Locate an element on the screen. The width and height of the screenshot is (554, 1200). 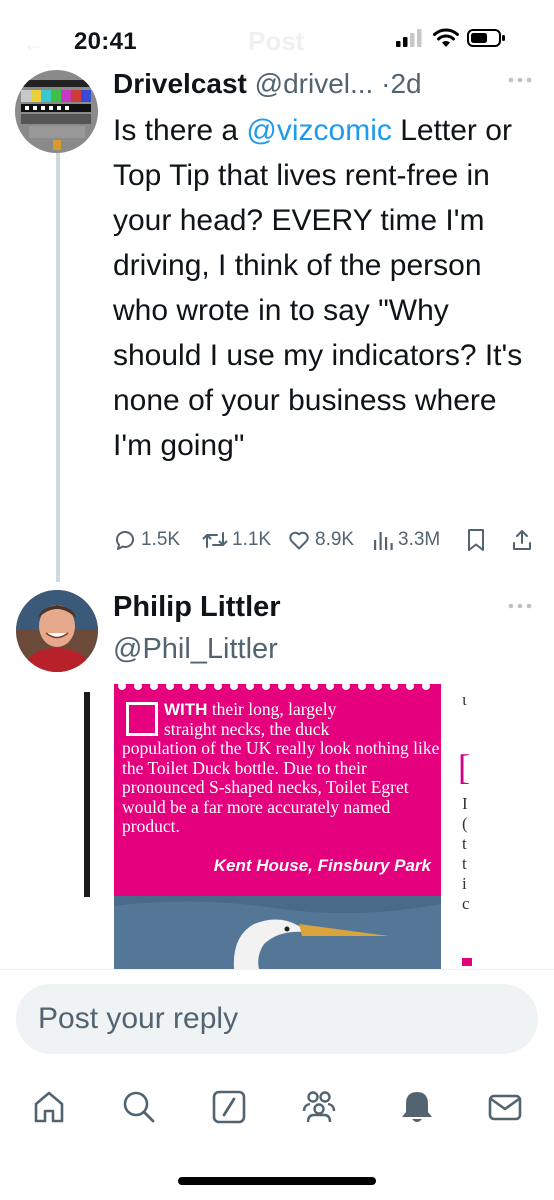
side-letter: ι is located at coordinates (464, 699).